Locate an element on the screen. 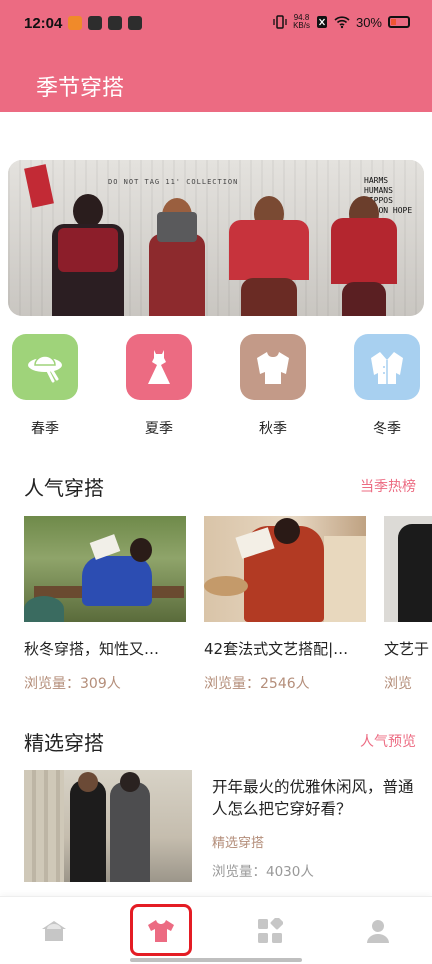 The height and width of the screenshot is (964, 432). home-indicator is located at coordinates (216, 960).